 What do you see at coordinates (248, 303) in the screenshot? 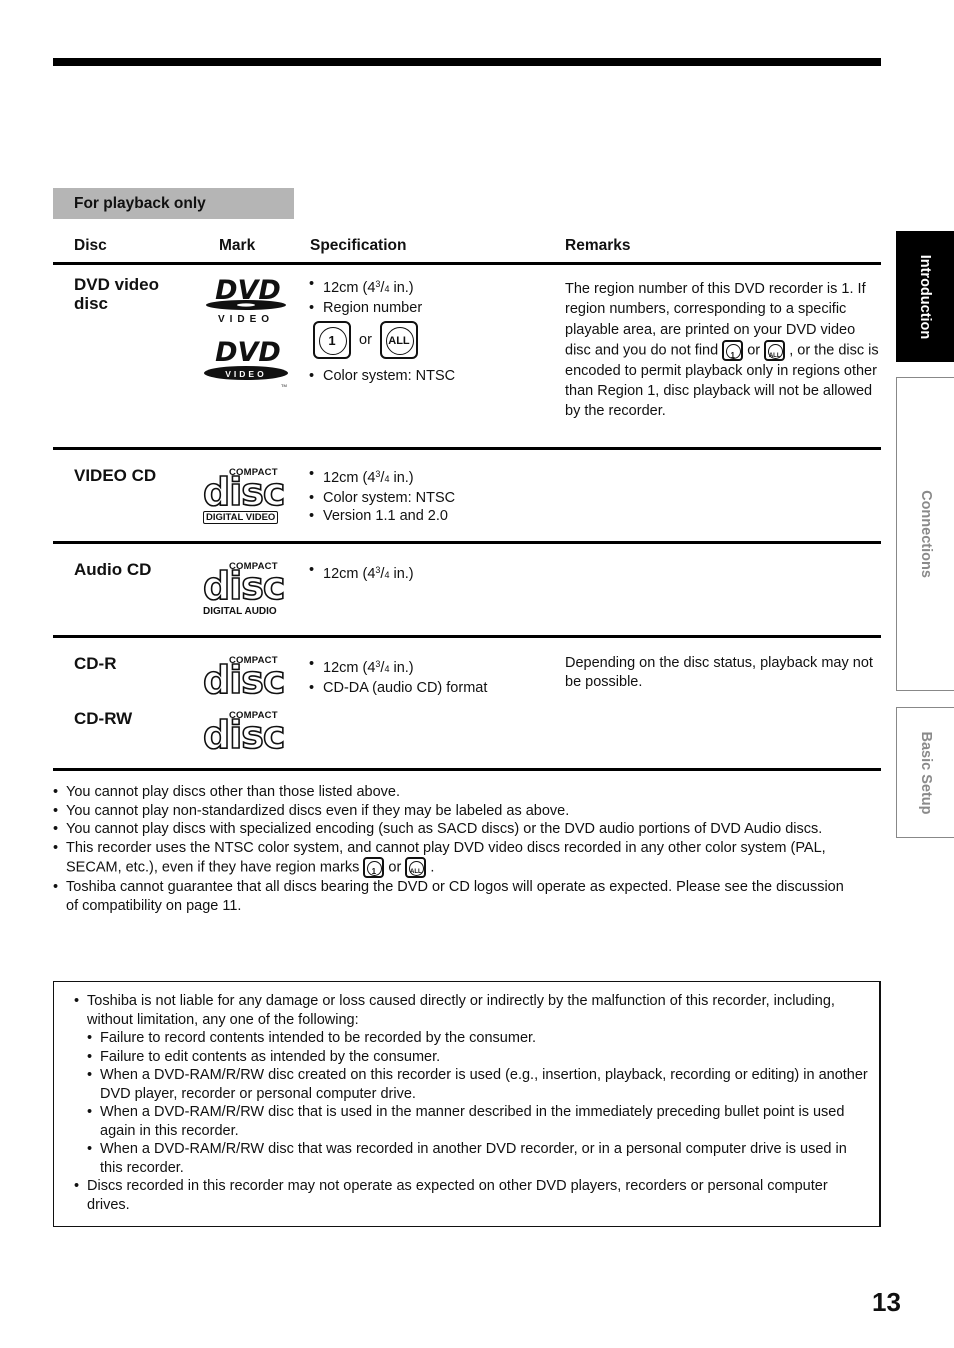
I see `dvd-video-logo-outline: DVD VIDEO` at bounding box center [248, 303].